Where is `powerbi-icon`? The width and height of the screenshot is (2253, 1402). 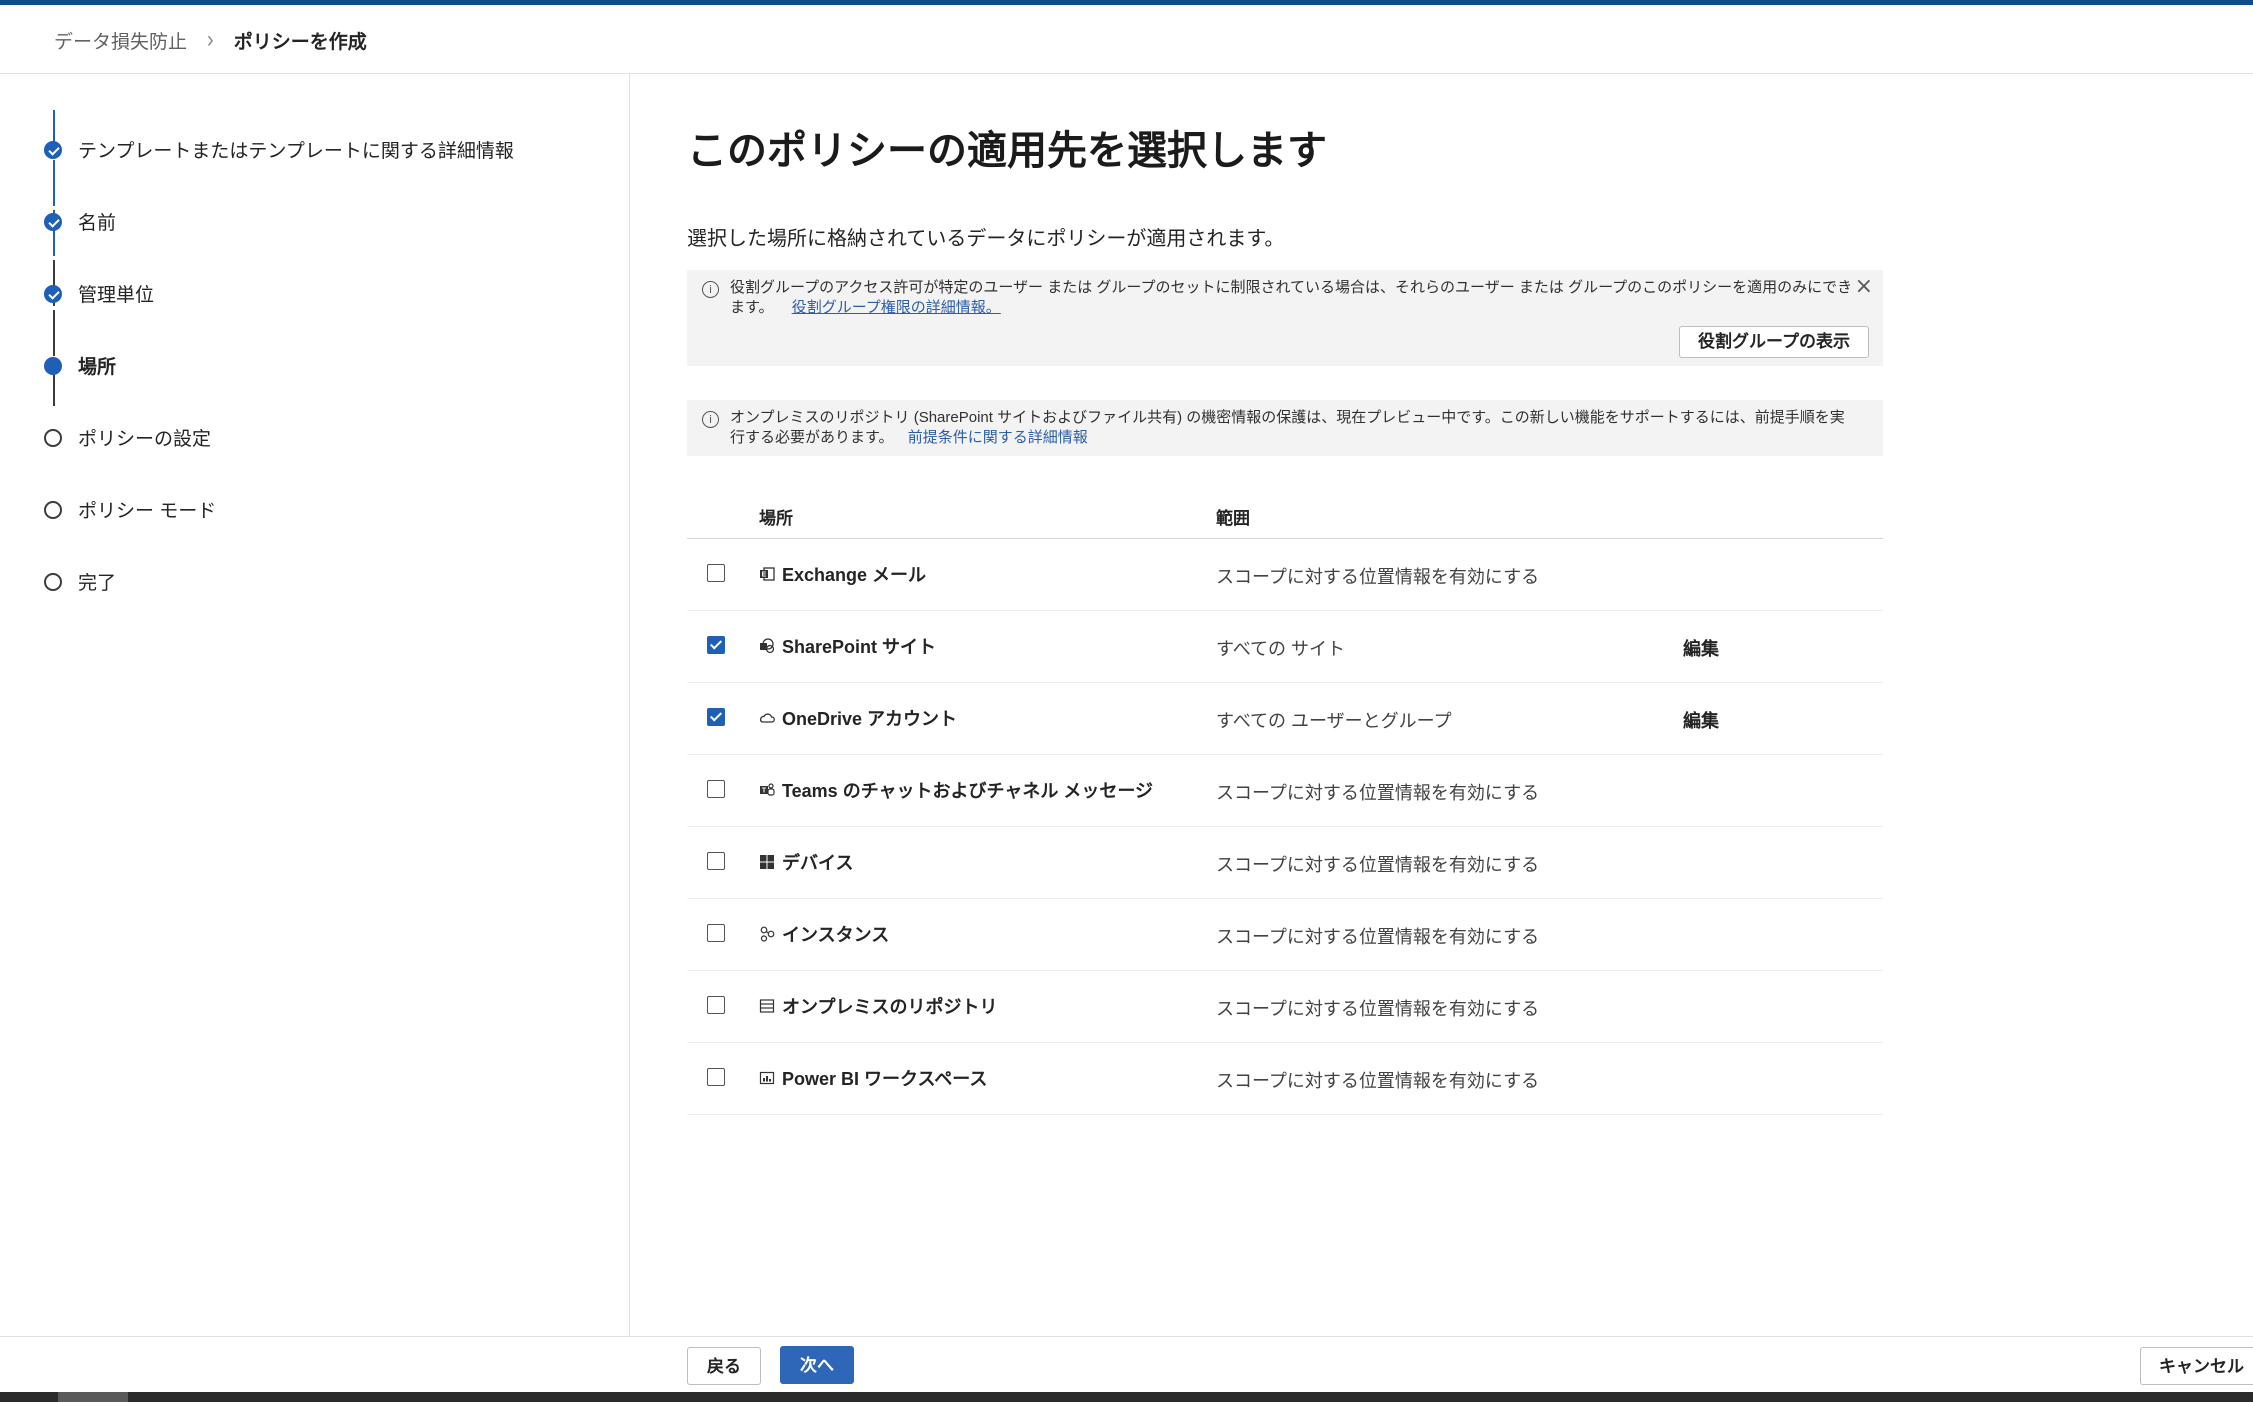
powerbi-icon is located at coordinates (767, 1078).